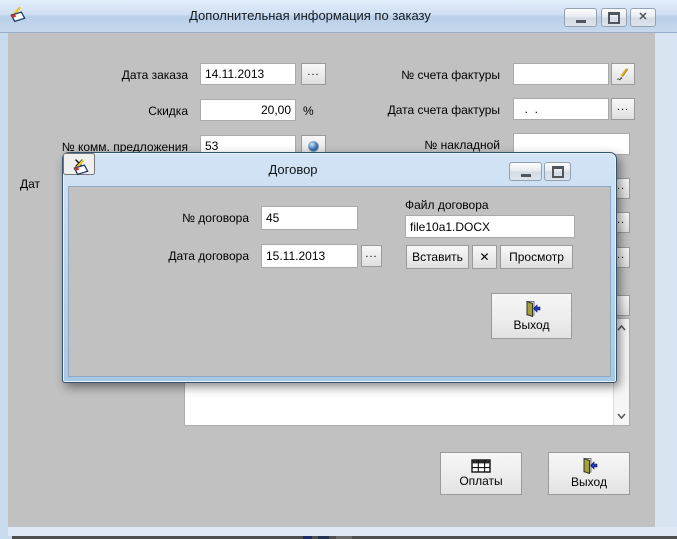 The width and height of the screenshot is (677, 539). I want to click on preview-file-button-label: Просмотр, so click(536, 257).